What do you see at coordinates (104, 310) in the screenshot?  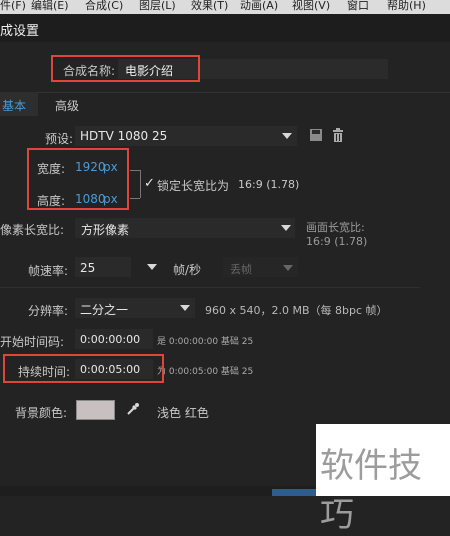 I see `resolution-value: 二分之一` at bounding box center [104, 310].